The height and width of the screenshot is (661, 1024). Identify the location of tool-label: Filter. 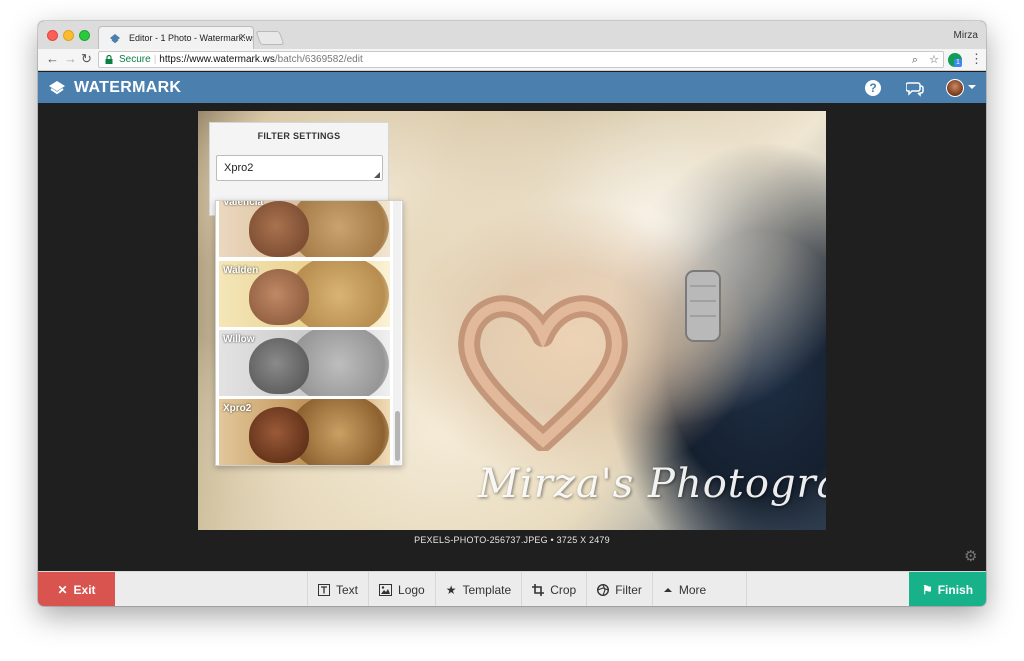
(628, 589).